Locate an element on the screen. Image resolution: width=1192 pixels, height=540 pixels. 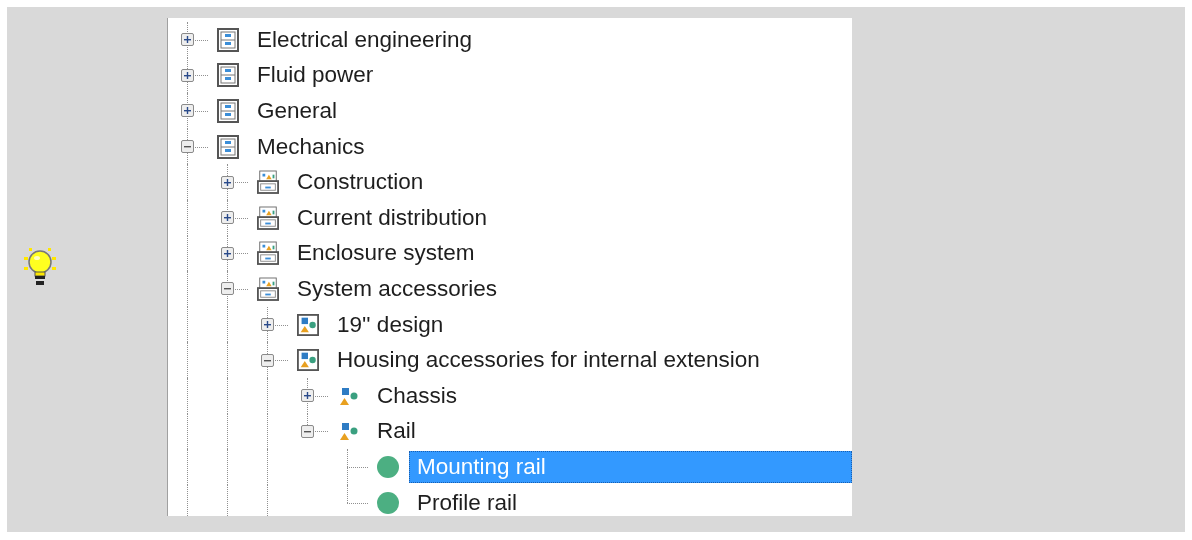
tree-item: Current distribution is located at coordinates (392, 217).